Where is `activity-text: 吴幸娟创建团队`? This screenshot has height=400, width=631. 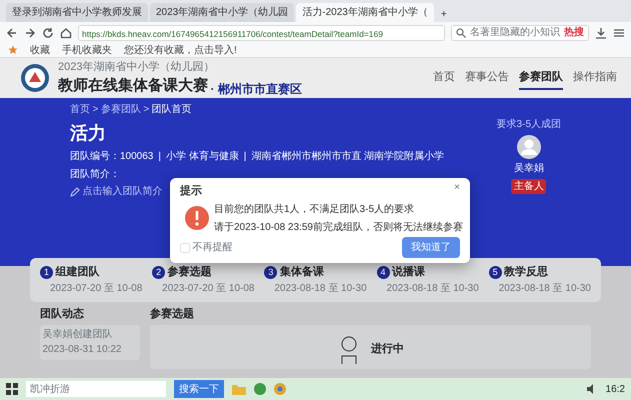 activity-text: 吴幸娟创建团队 is located at coordinates (78, 335).